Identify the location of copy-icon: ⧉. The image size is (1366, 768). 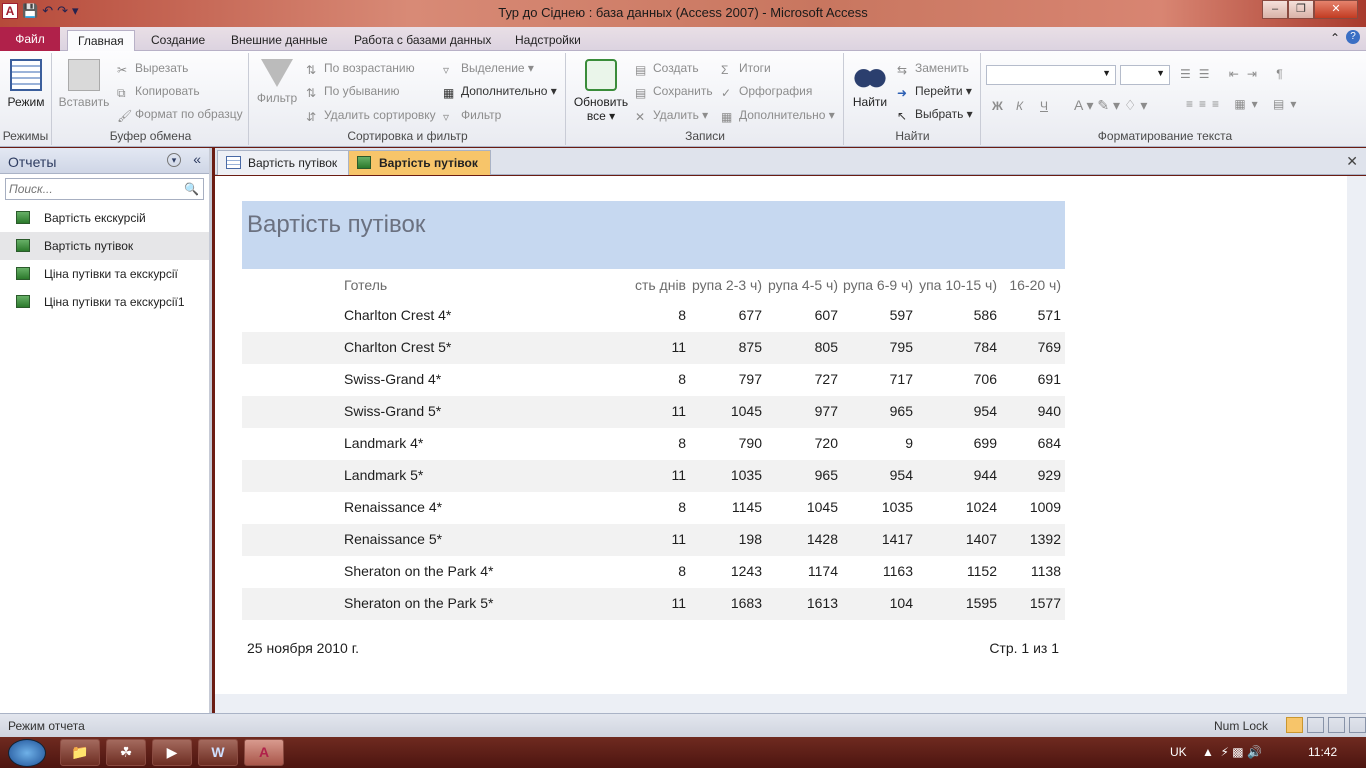
(121, 92).